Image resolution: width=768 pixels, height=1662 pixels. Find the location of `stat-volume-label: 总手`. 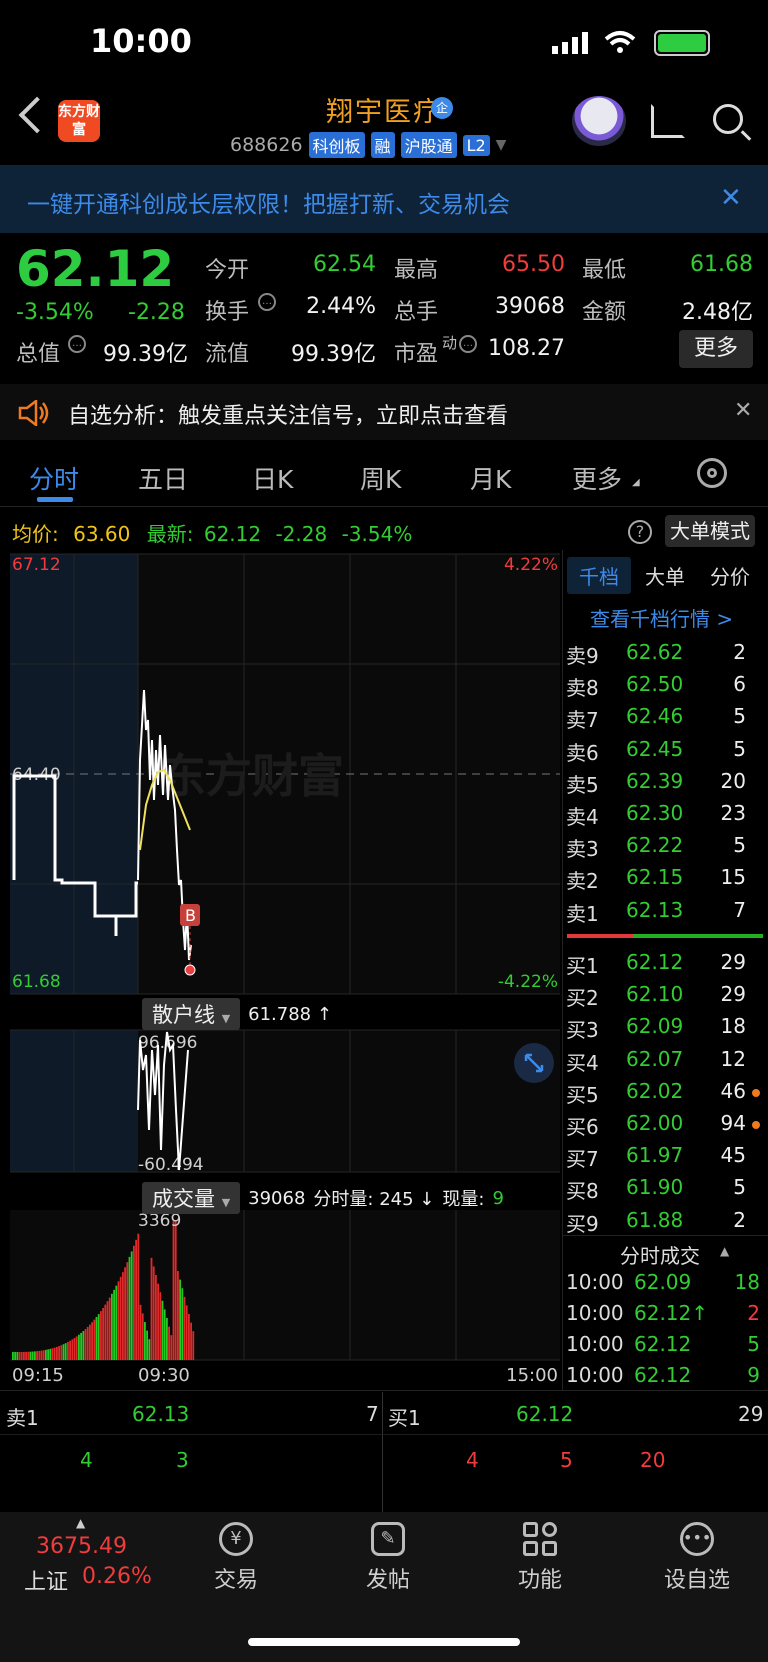

stat-volume-label: 总手 is located at coordinates (416, 312).